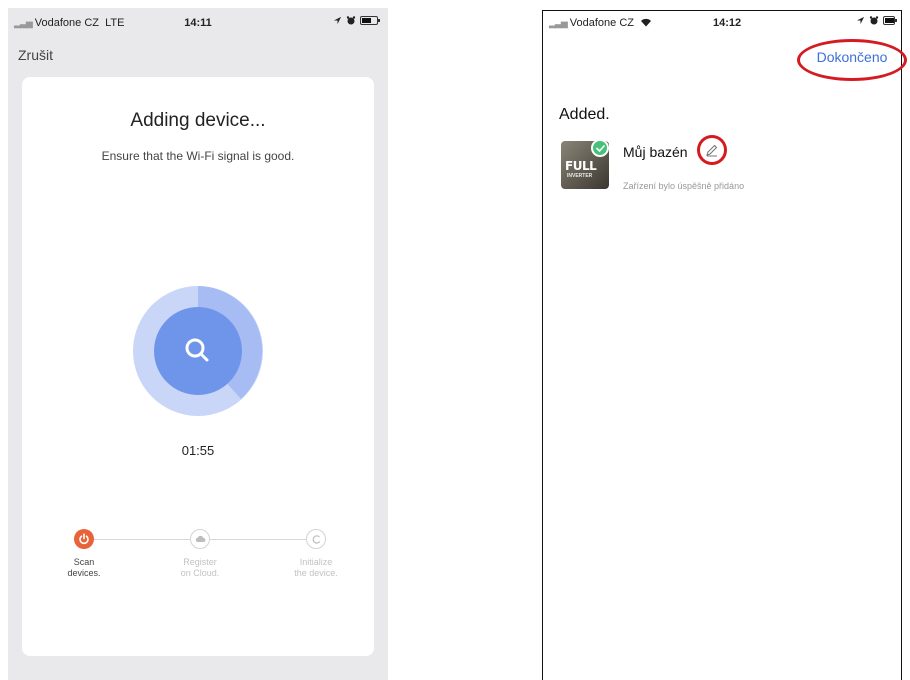  I want to click on step-initialize-device: Initialize the device., so click(316, 554).